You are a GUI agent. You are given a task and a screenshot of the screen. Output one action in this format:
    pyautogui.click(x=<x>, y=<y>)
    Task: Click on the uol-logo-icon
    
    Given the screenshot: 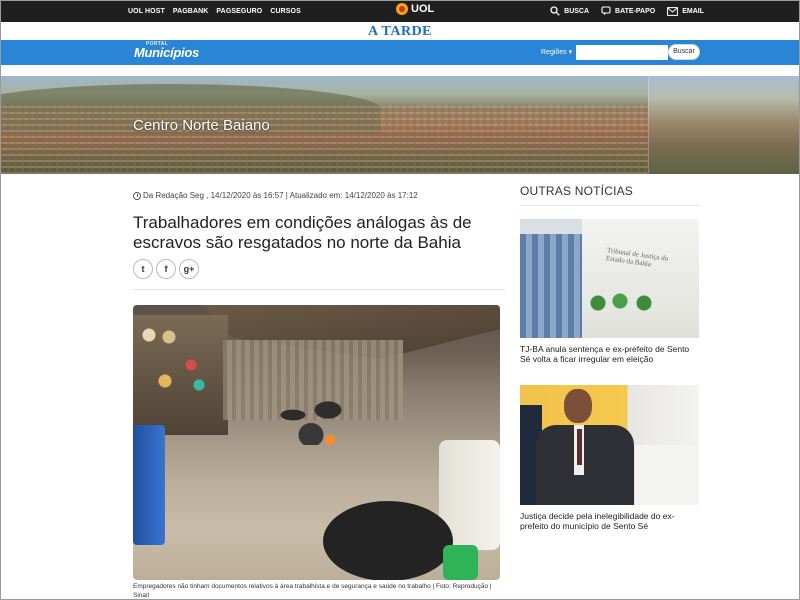 What is the action you would take?
    pyautogui.click(x=402, y=9)
    